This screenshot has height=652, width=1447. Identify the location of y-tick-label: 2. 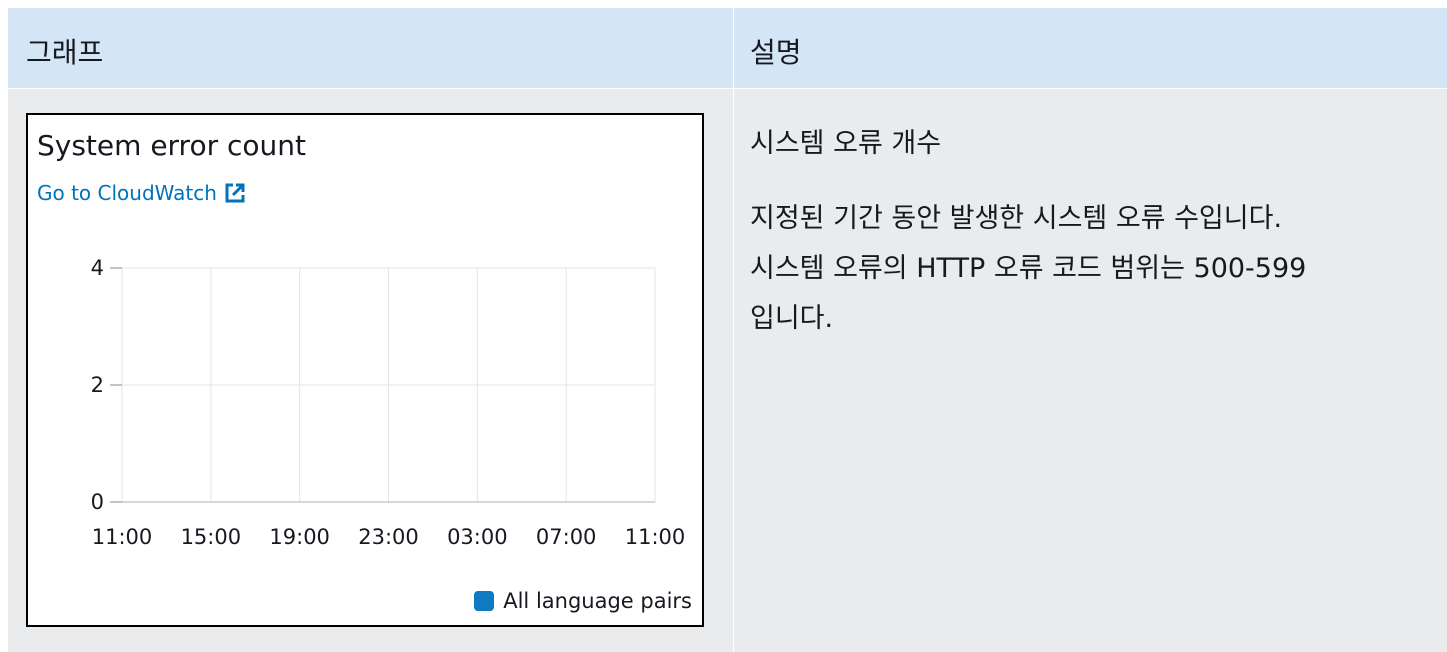
(97, 385).